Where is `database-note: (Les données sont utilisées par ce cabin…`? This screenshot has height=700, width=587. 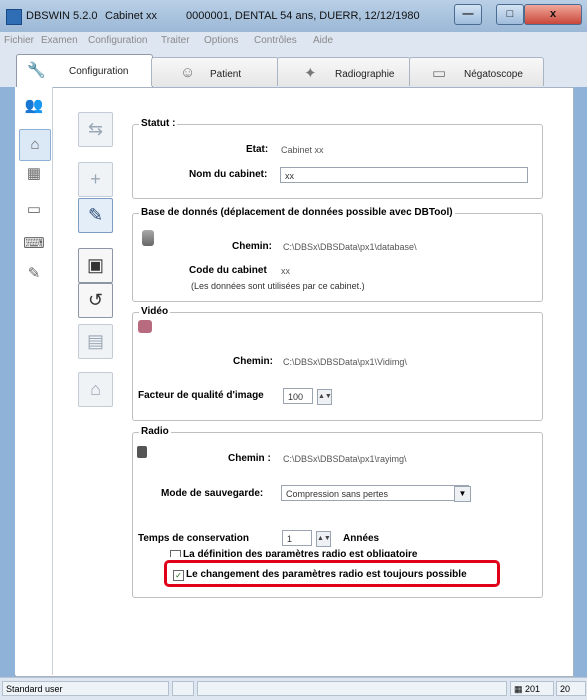 database-note: (Les données sont utilisées par ce cabin… is located at coordinates (278, 286).